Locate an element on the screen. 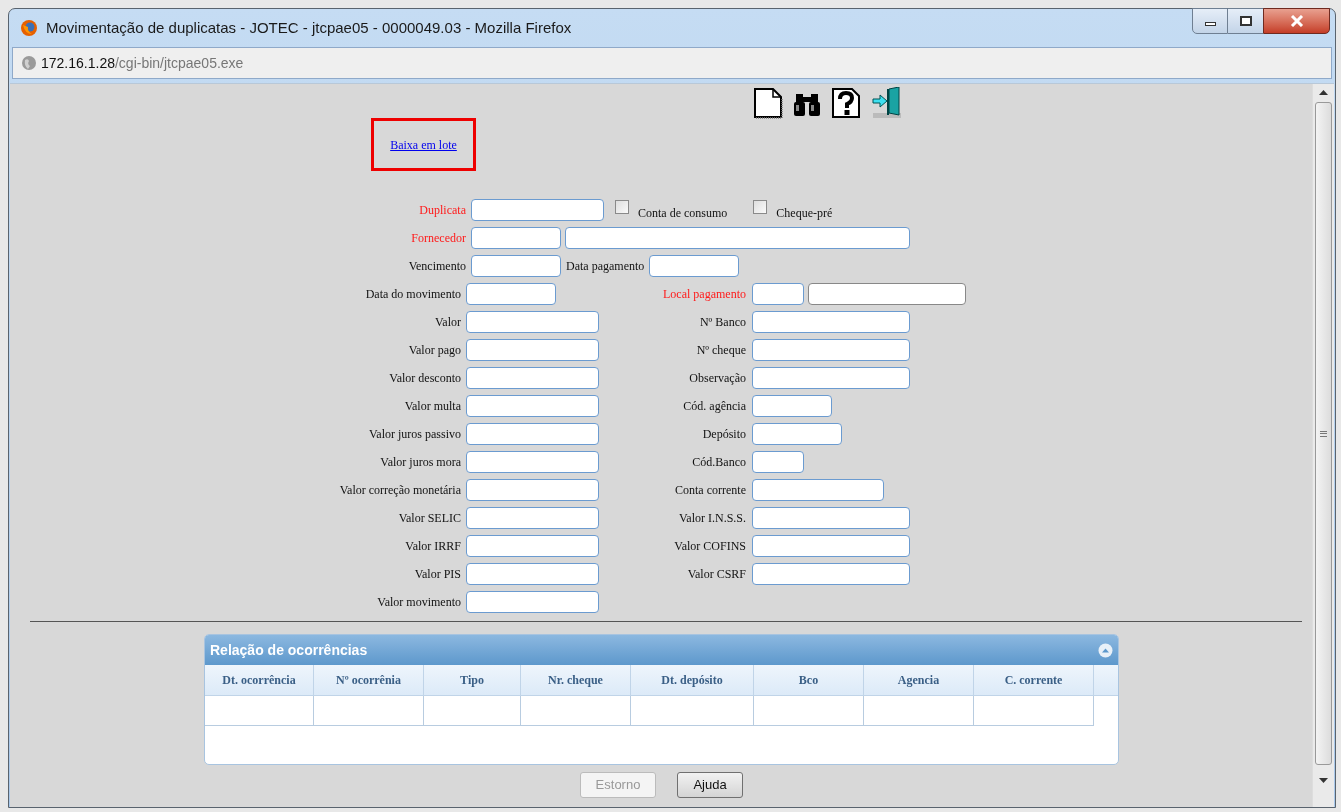 Image resolution: width=1341 pixels, height=812 pixels. column-header: C. corrente is located at coordinates (1034, 680).